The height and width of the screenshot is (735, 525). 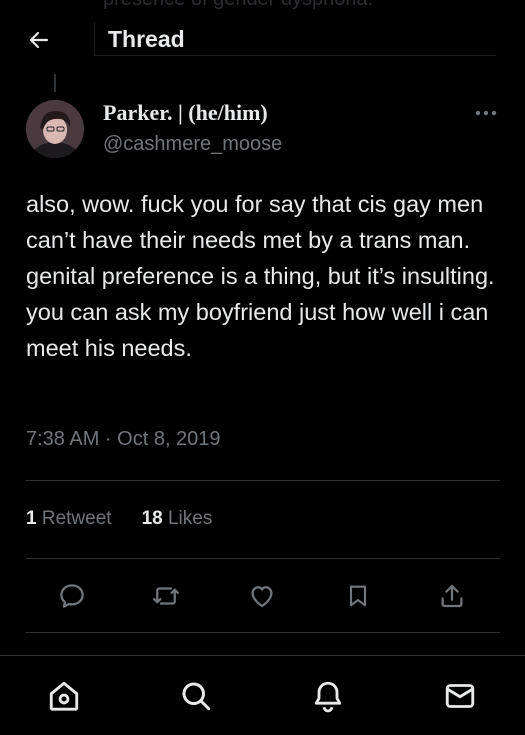 I want to click on bookmark-icon, so click(x=358, y=596).